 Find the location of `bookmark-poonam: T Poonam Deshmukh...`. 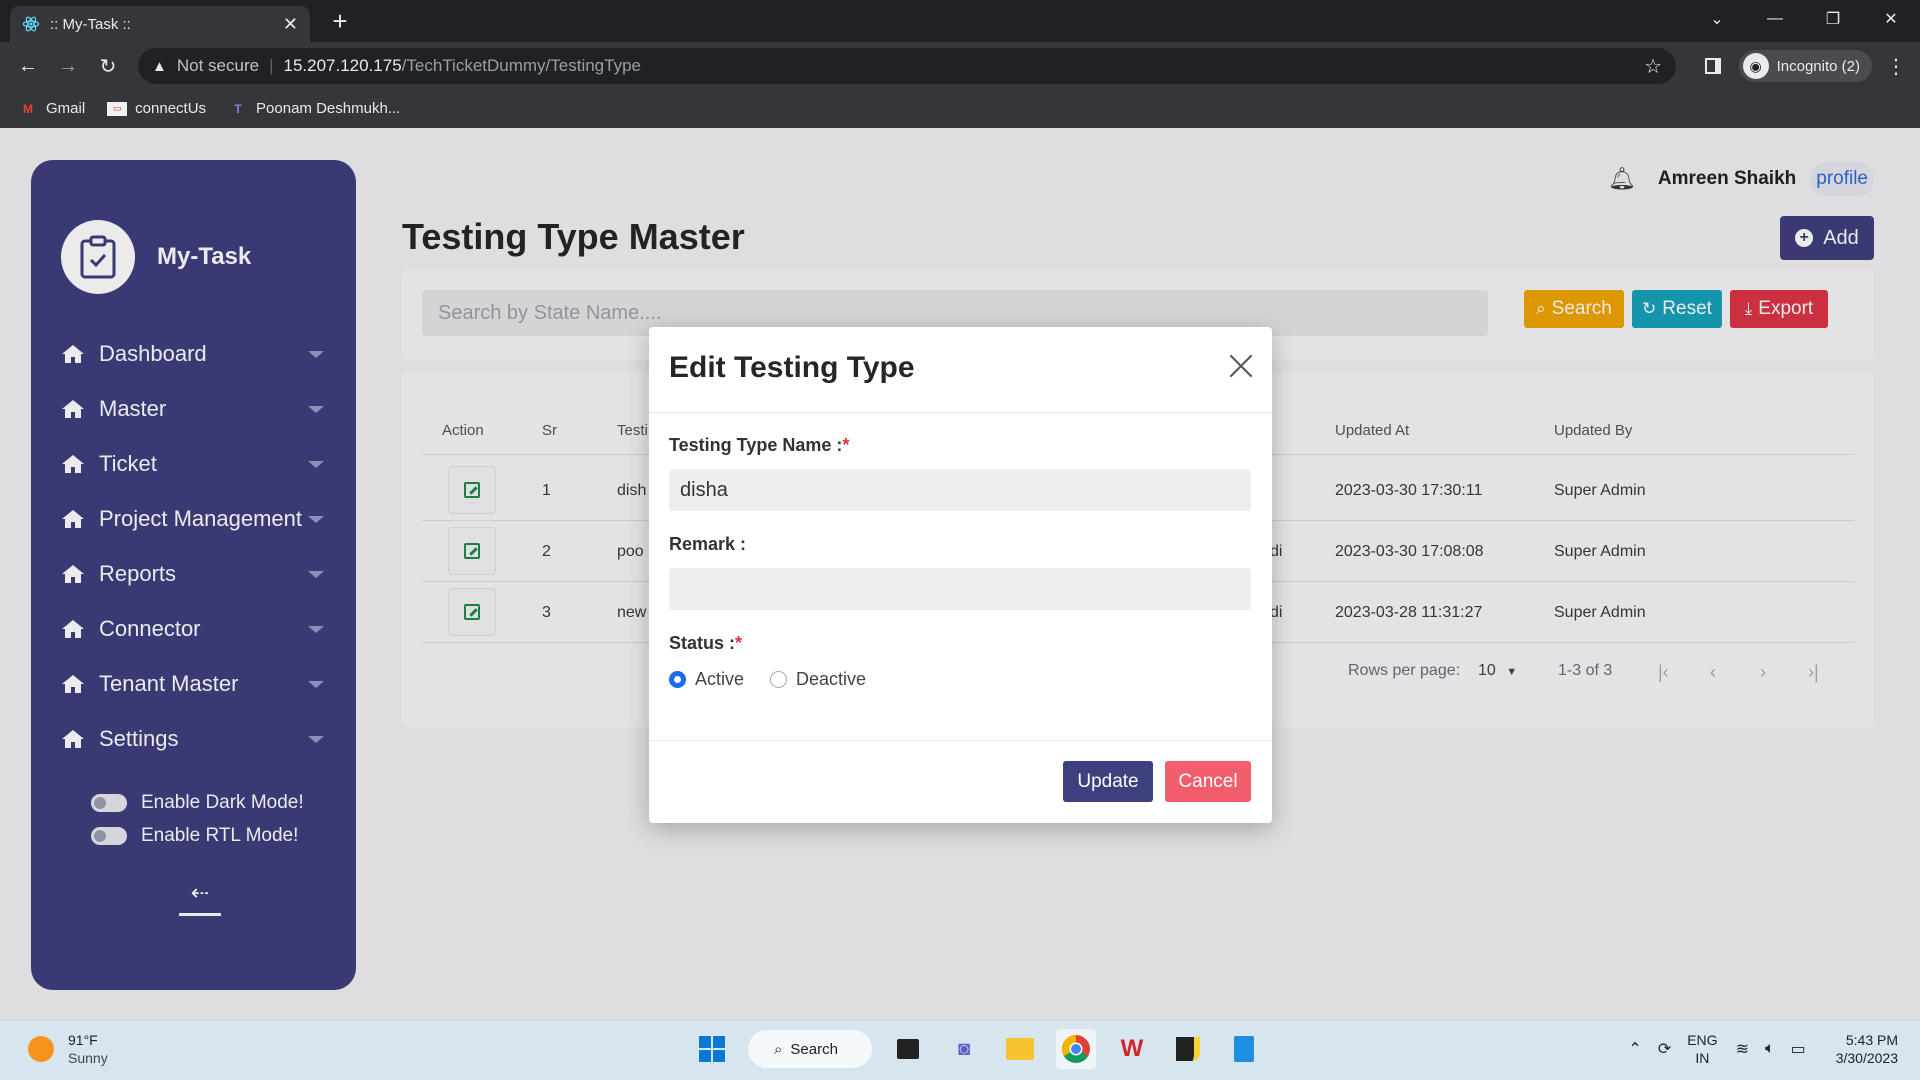

bookmark-poonam: T Poonam Deshmukh... is located at coordinates (314, 108).